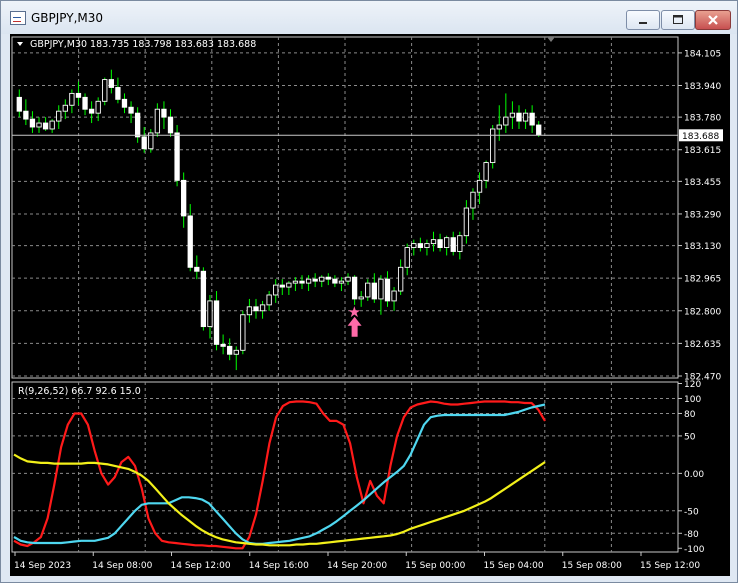 Image resolution: width=738 pixels, height=583 pixels. Describe the element at coordinates (692, 385) in the screenshot. I see `indicator-y-tick-label: 120` at that location.